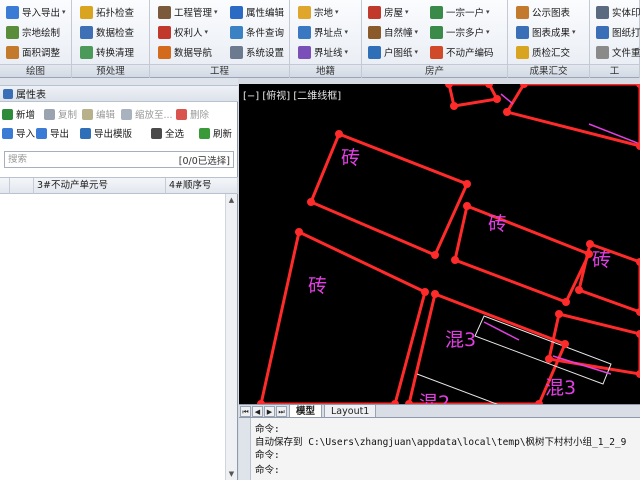  I want to click on qc-submit-button: 质检汇交, so click(543, 52).